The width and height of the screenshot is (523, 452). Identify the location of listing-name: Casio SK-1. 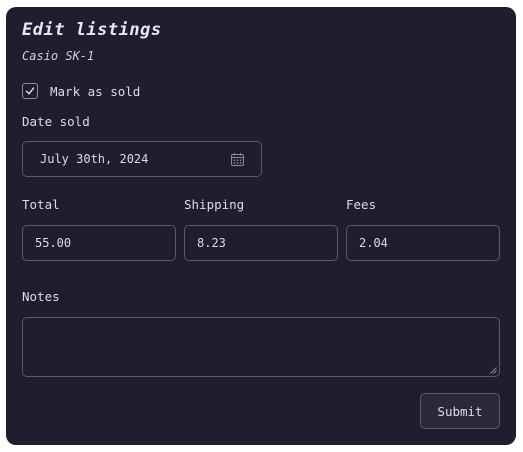
(58, 56).